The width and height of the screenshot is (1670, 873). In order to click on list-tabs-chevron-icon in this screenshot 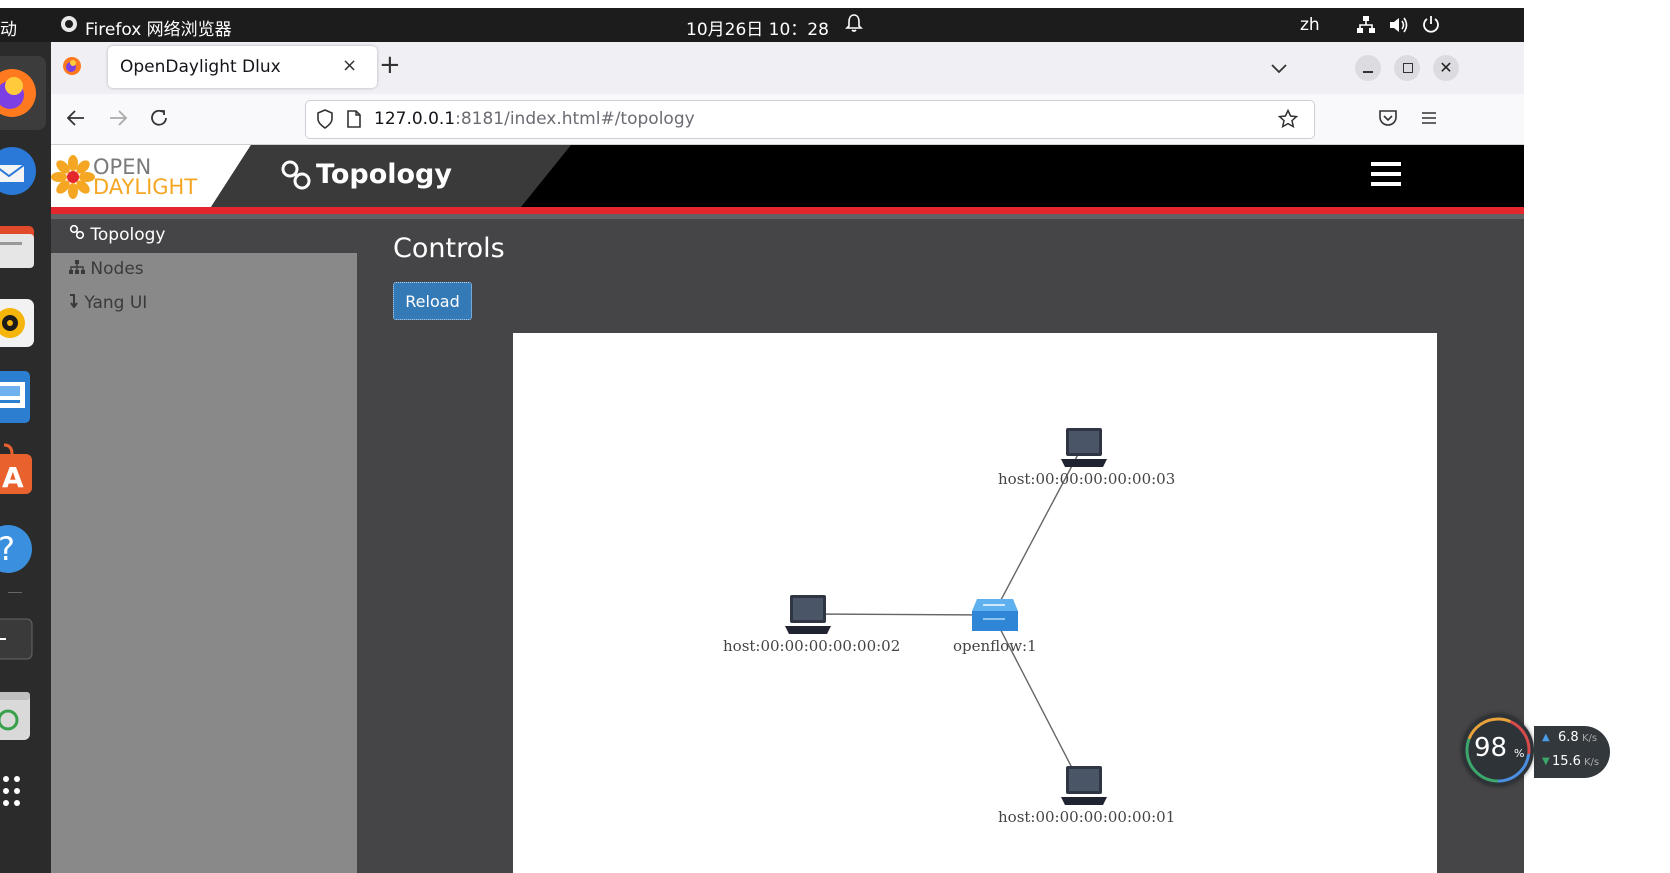, I will do `click(1279, 68)`.